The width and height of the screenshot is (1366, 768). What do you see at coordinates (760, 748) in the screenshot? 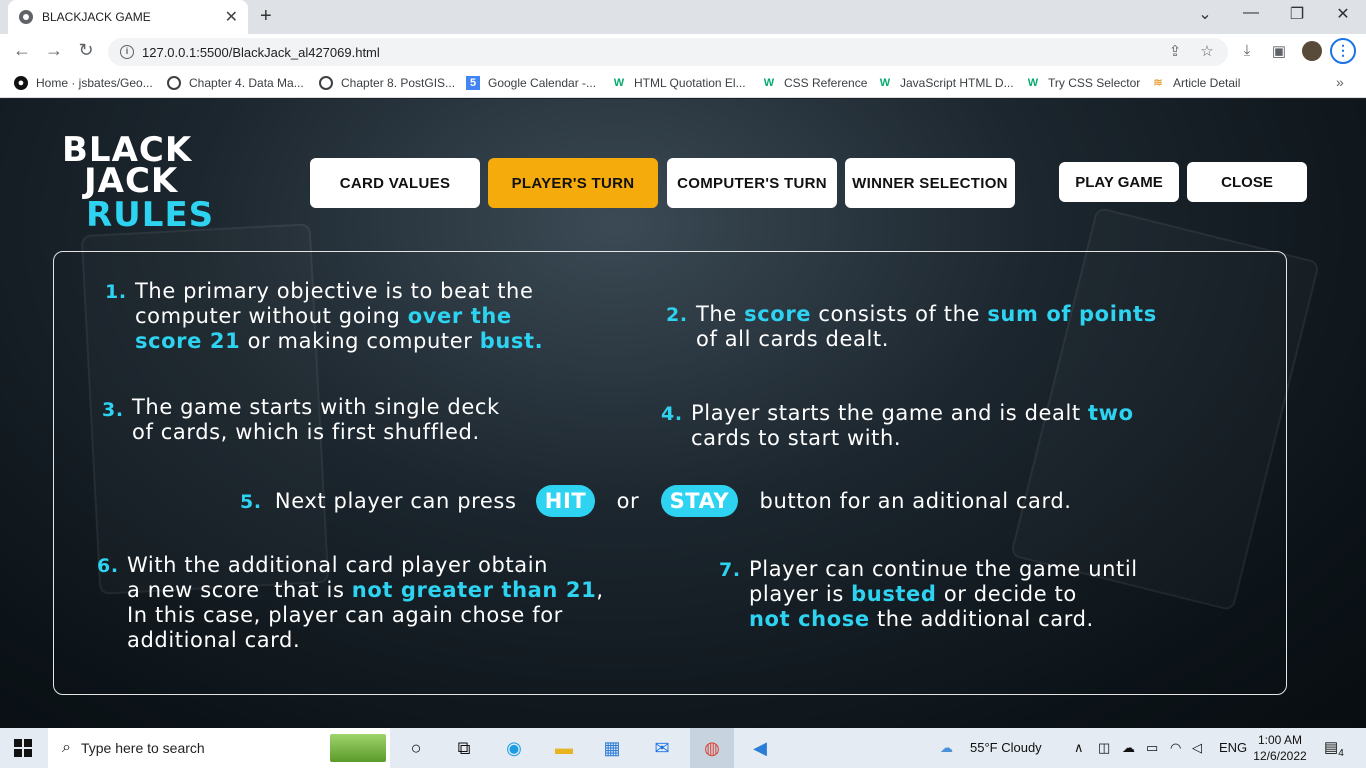
I see `vscode-icon: ◀` at bounding box center [760, 748].